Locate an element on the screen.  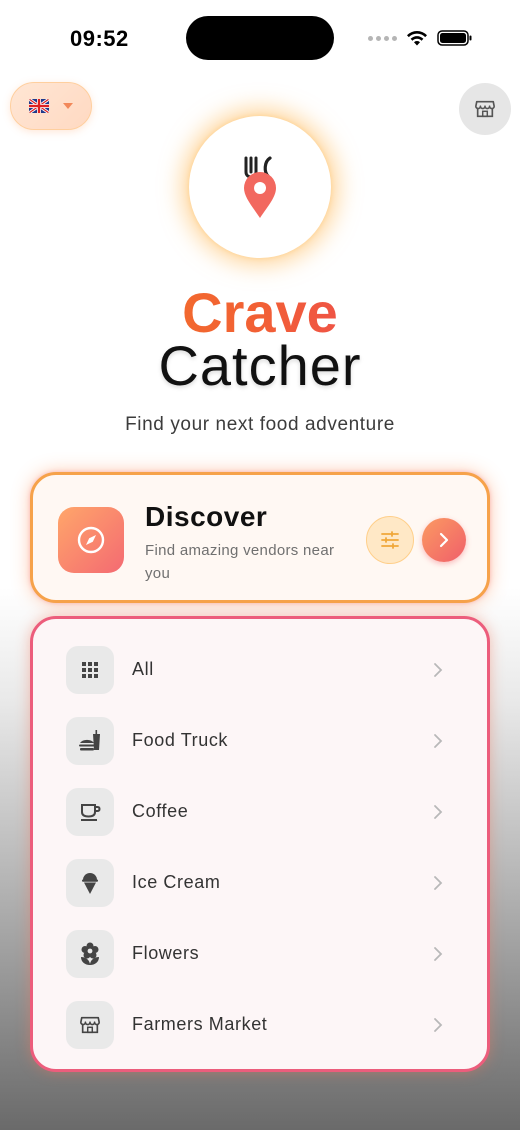
category-item-flowers: Flowers is located at coordinates (260, 953).